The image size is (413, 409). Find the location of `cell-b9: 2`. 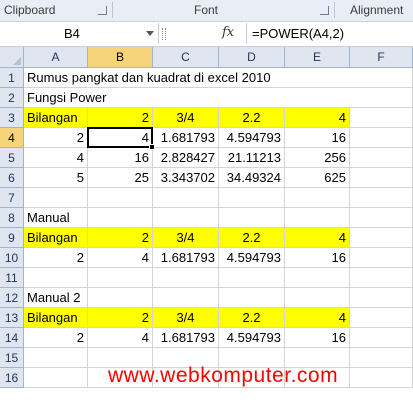

cell-b9: 2 is located at coordinates (120, 238).